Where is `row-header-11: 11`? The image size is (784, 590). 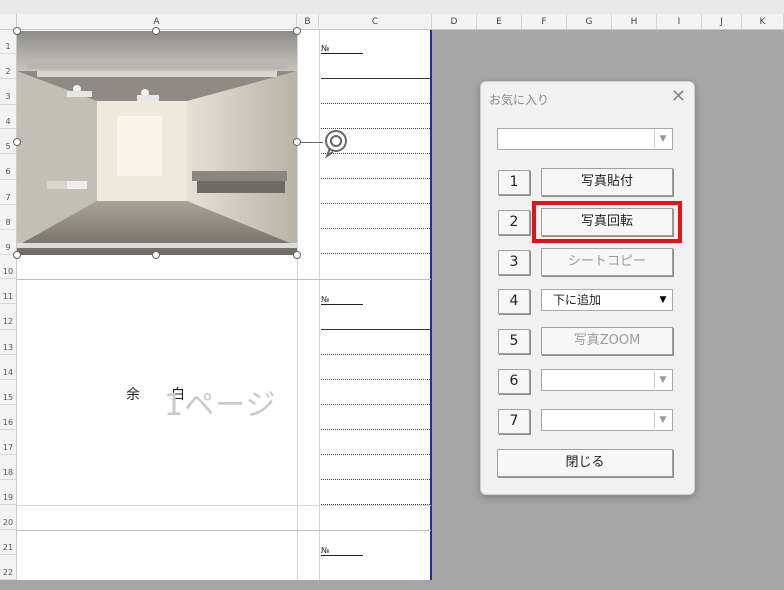
row-header-11: 11 is located at coordinates (8, 291).